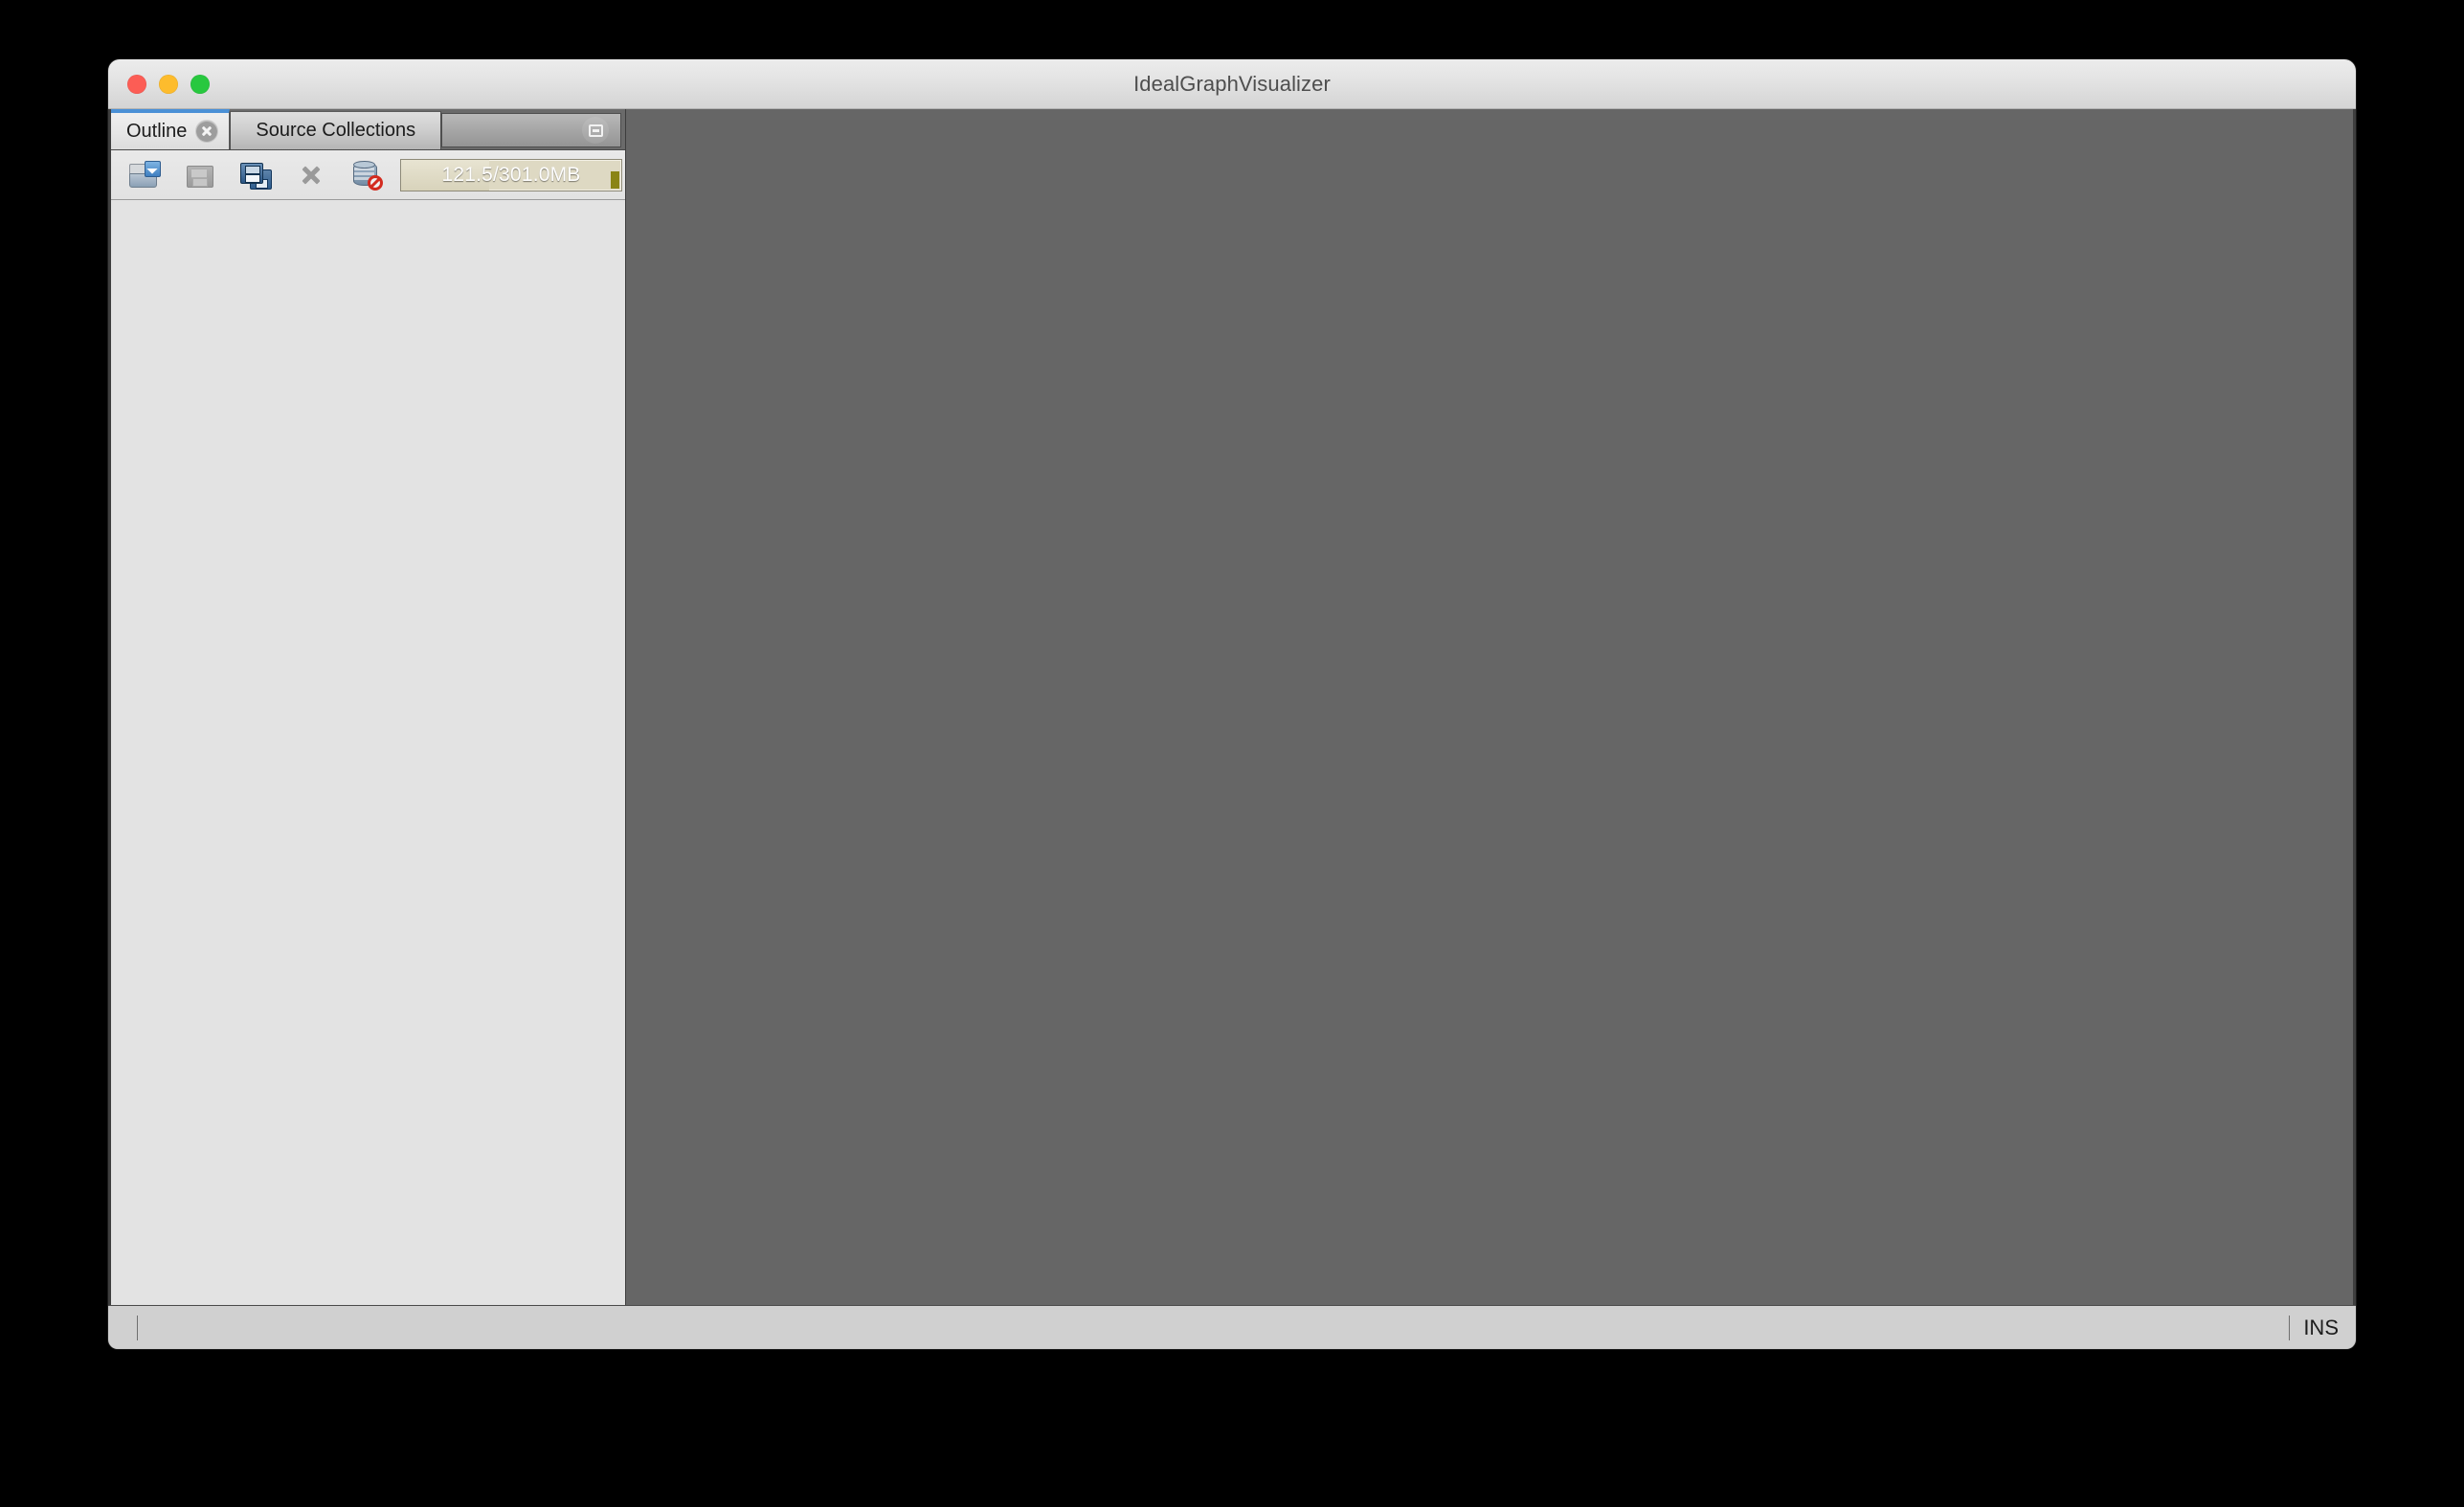  I want to click on remove-button, so click(311, 175).